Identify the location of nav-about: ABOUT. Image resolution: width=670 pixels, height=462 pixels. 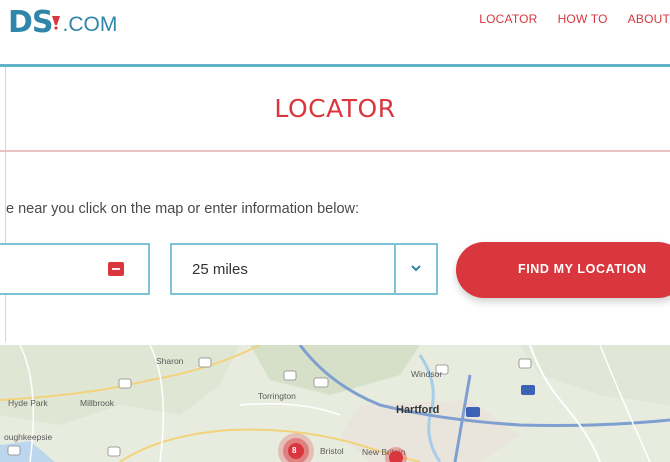
(649, 19).